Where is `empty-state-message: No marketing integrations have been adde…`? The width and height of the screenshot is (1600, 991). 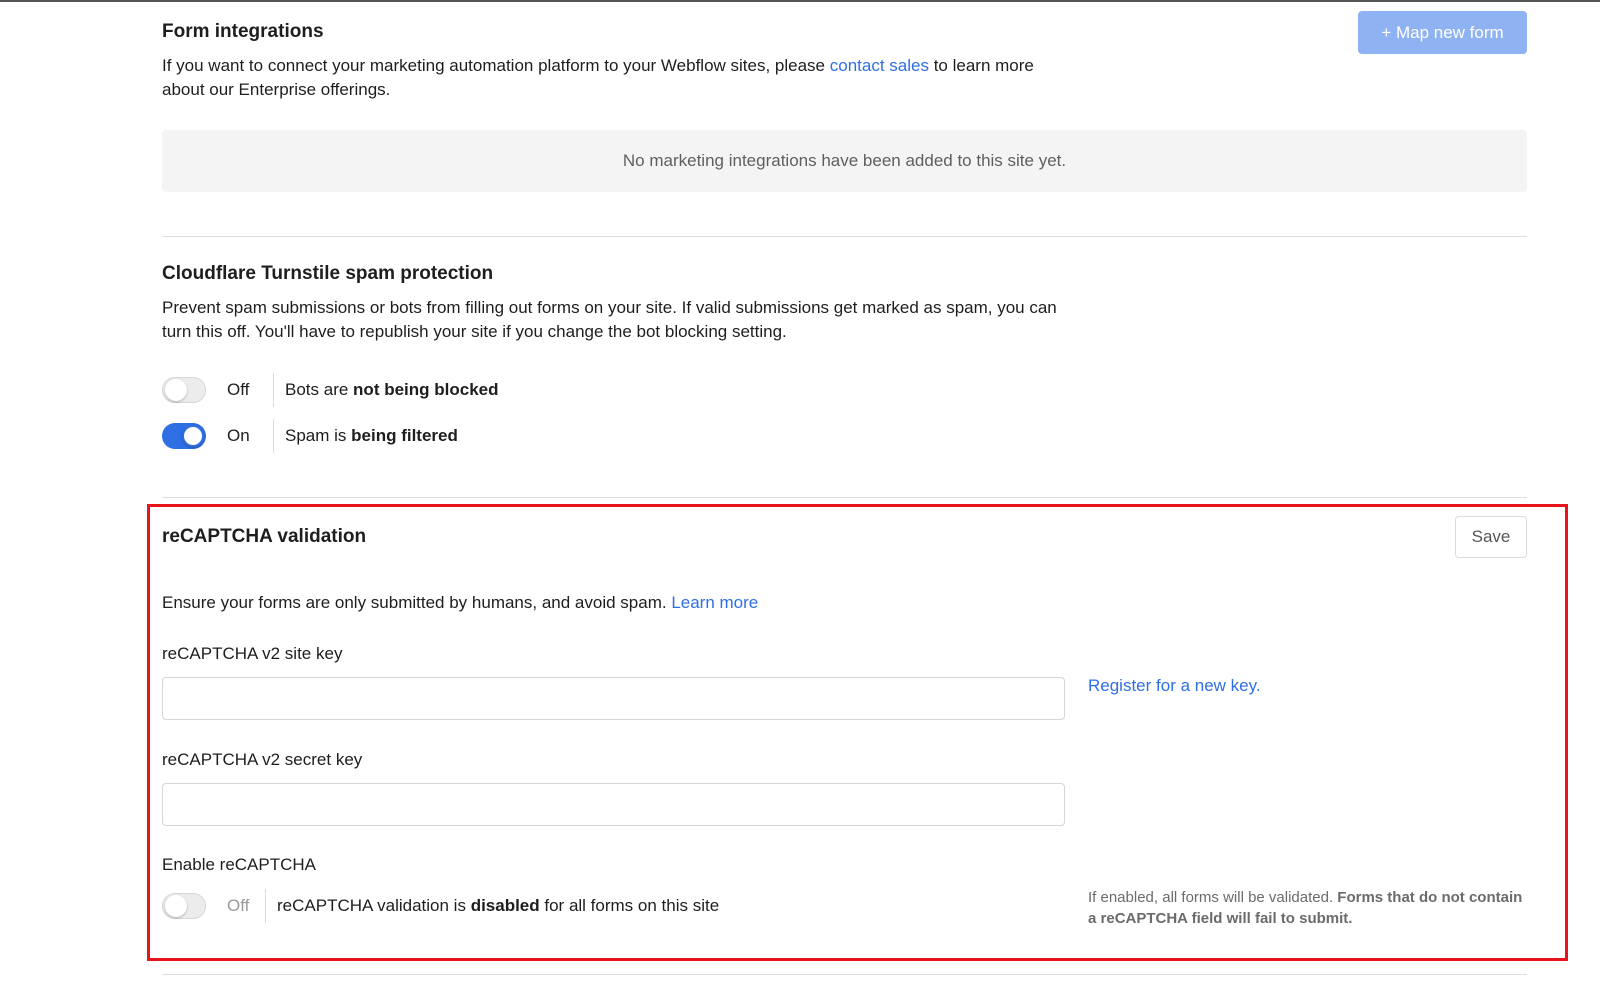
empty-state-message: No marketing integrations have been adde… is located at coordinates (844, 160).